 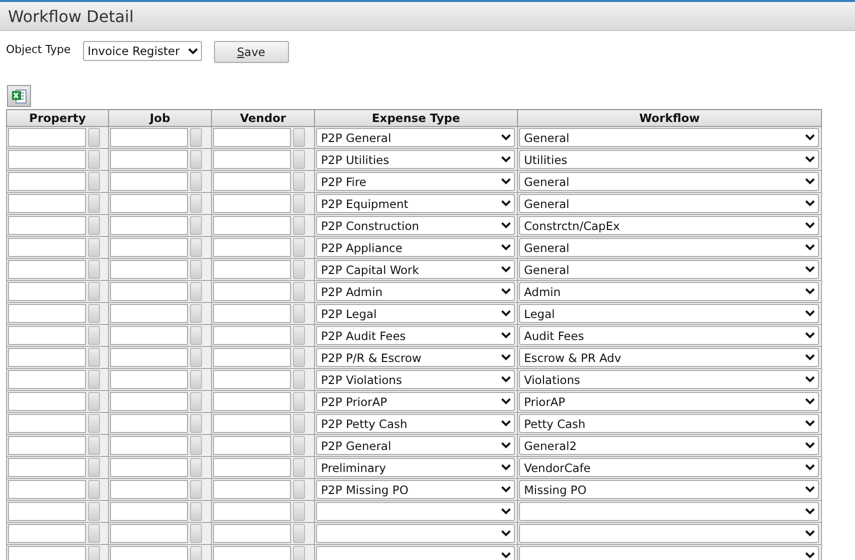 What do you see at coordinates (57, 118) in the screenshot?
I see `column-header: Property` at bounding box center [57, 118].